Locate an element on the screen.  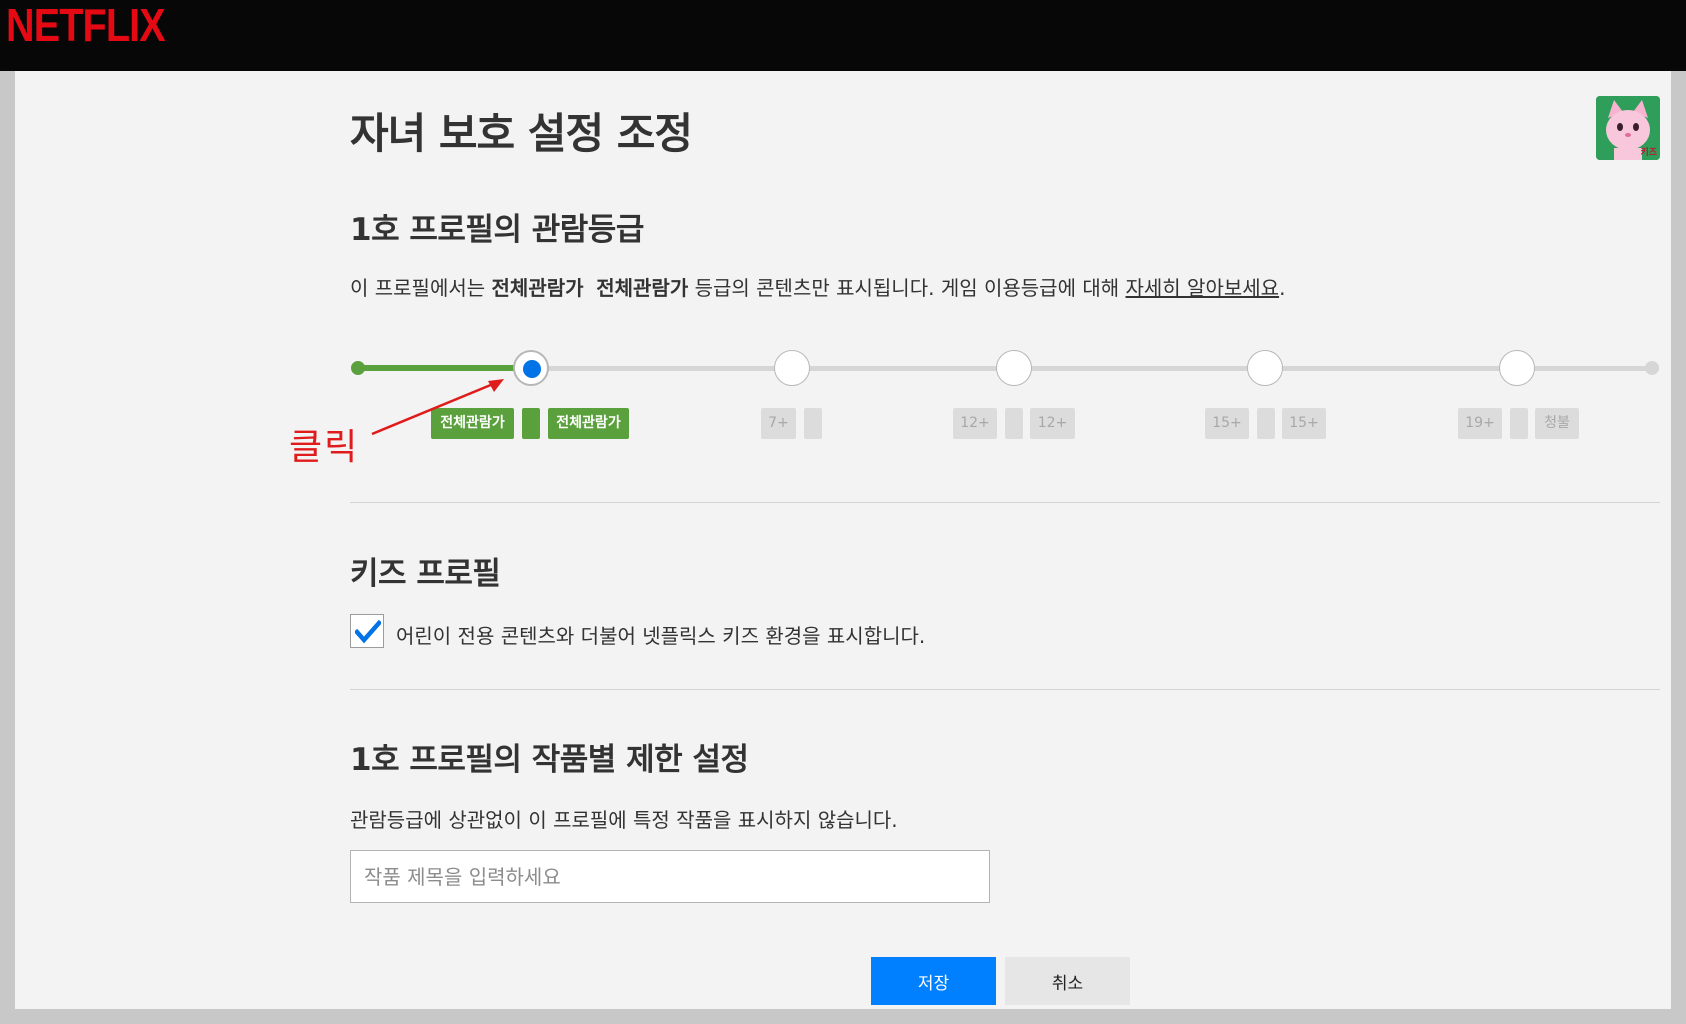
cancel-button: 취소 is located at coordinates (1067, 981).